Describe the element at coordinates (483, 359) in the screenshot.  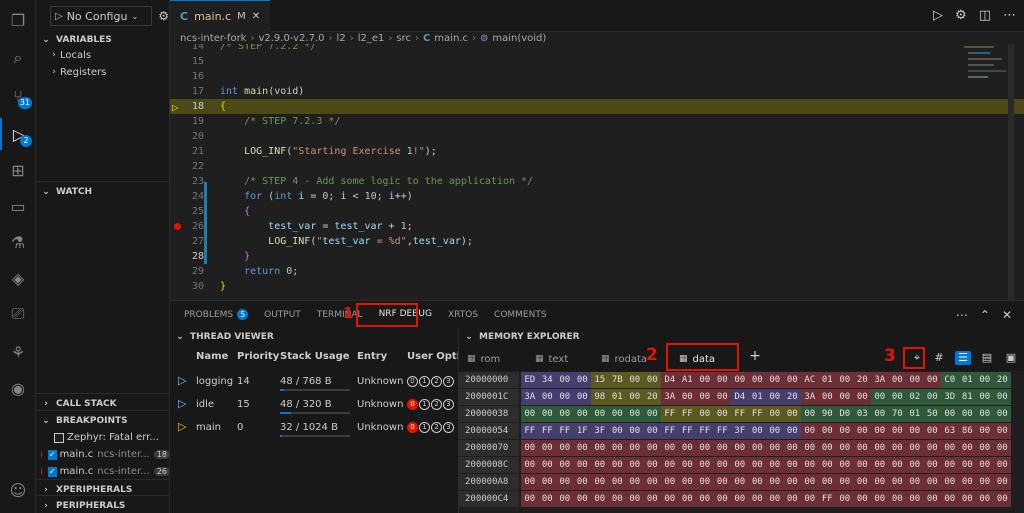
I see `mem-tab-rom: ▦ rom` at that location.